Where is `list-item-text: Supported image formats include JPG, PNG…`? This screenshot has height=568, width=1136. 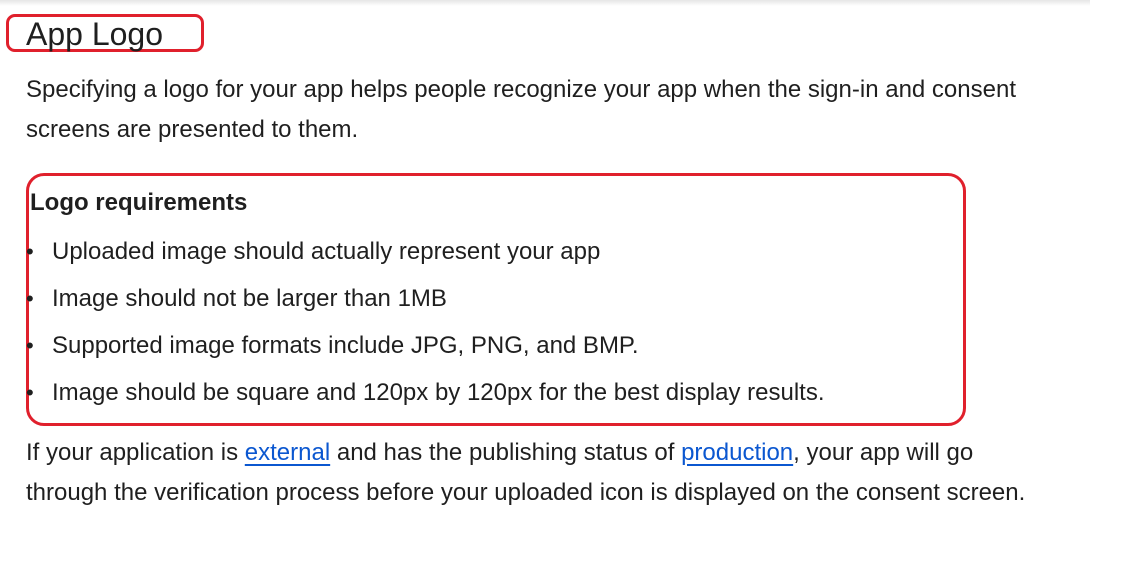 list-item-text: Supported image formats include JPG, PNG… is located at coordinates (345, 345).